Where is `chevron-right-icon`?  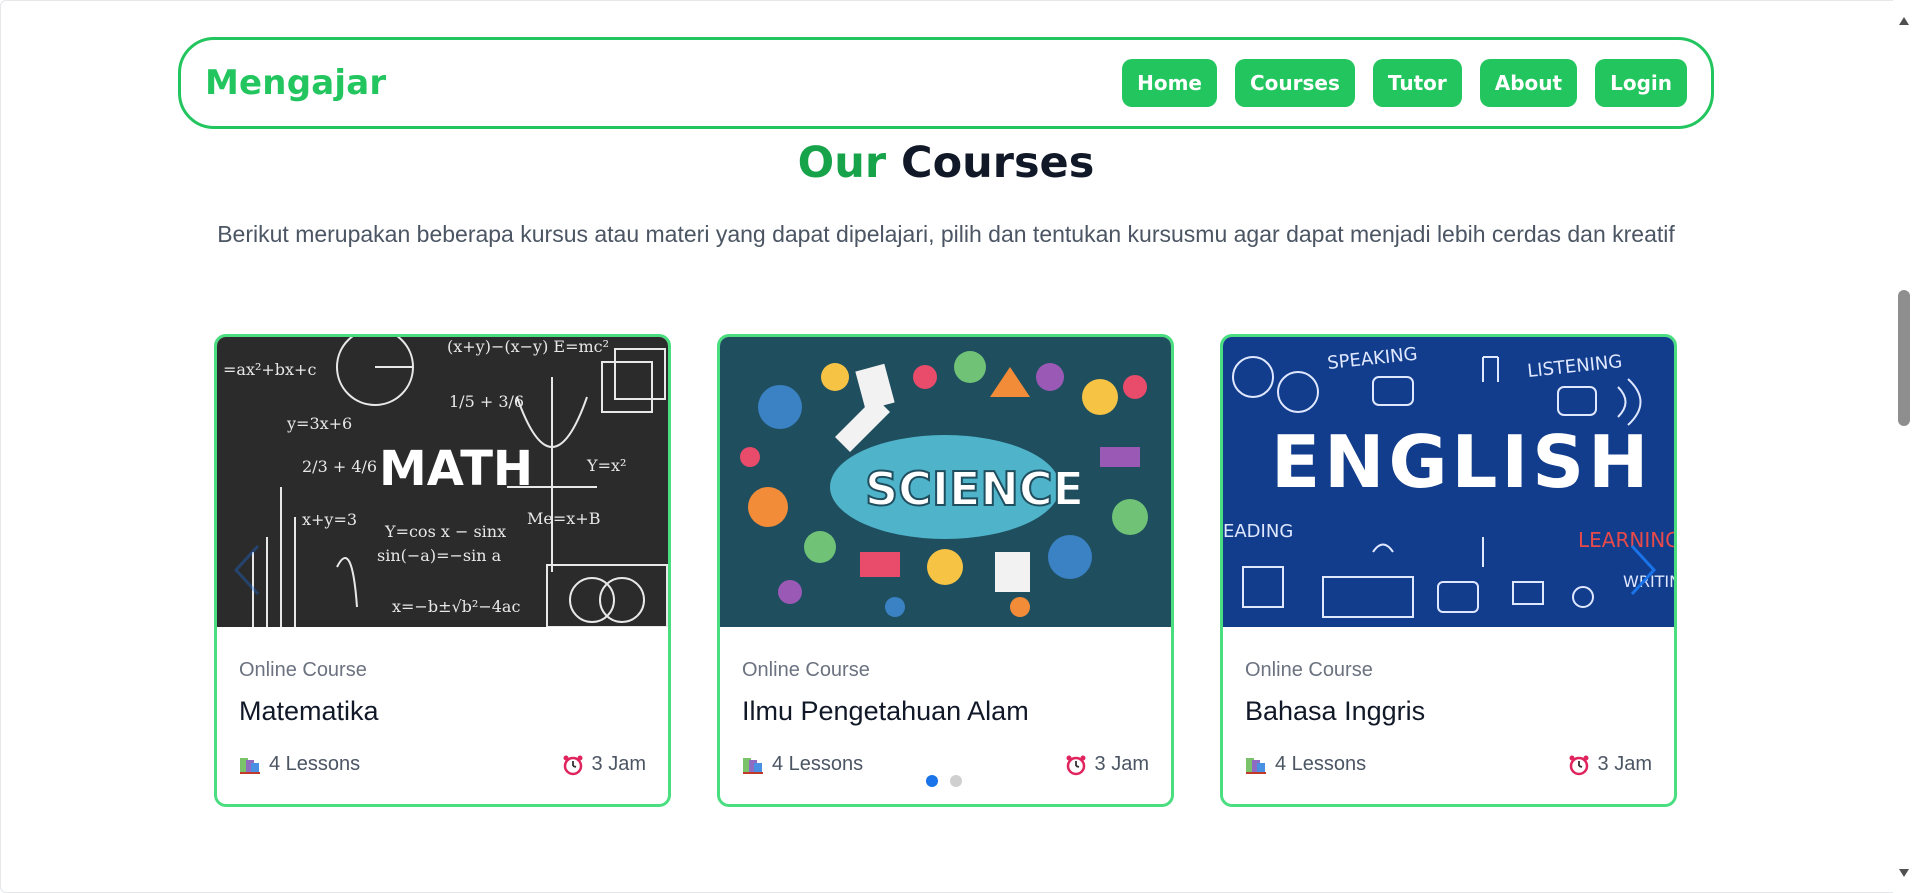 chevron-right-icon is located at coordinates (1643, 570).